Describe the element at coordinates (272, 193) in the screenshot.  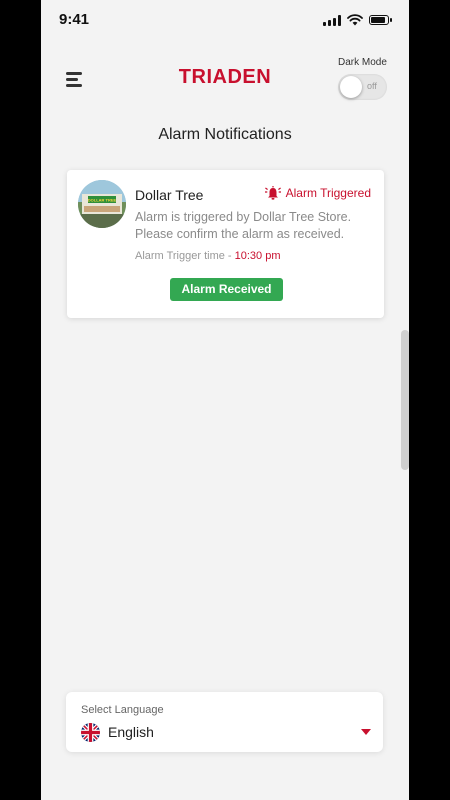
I see `alarm-bell-icon` at that location.